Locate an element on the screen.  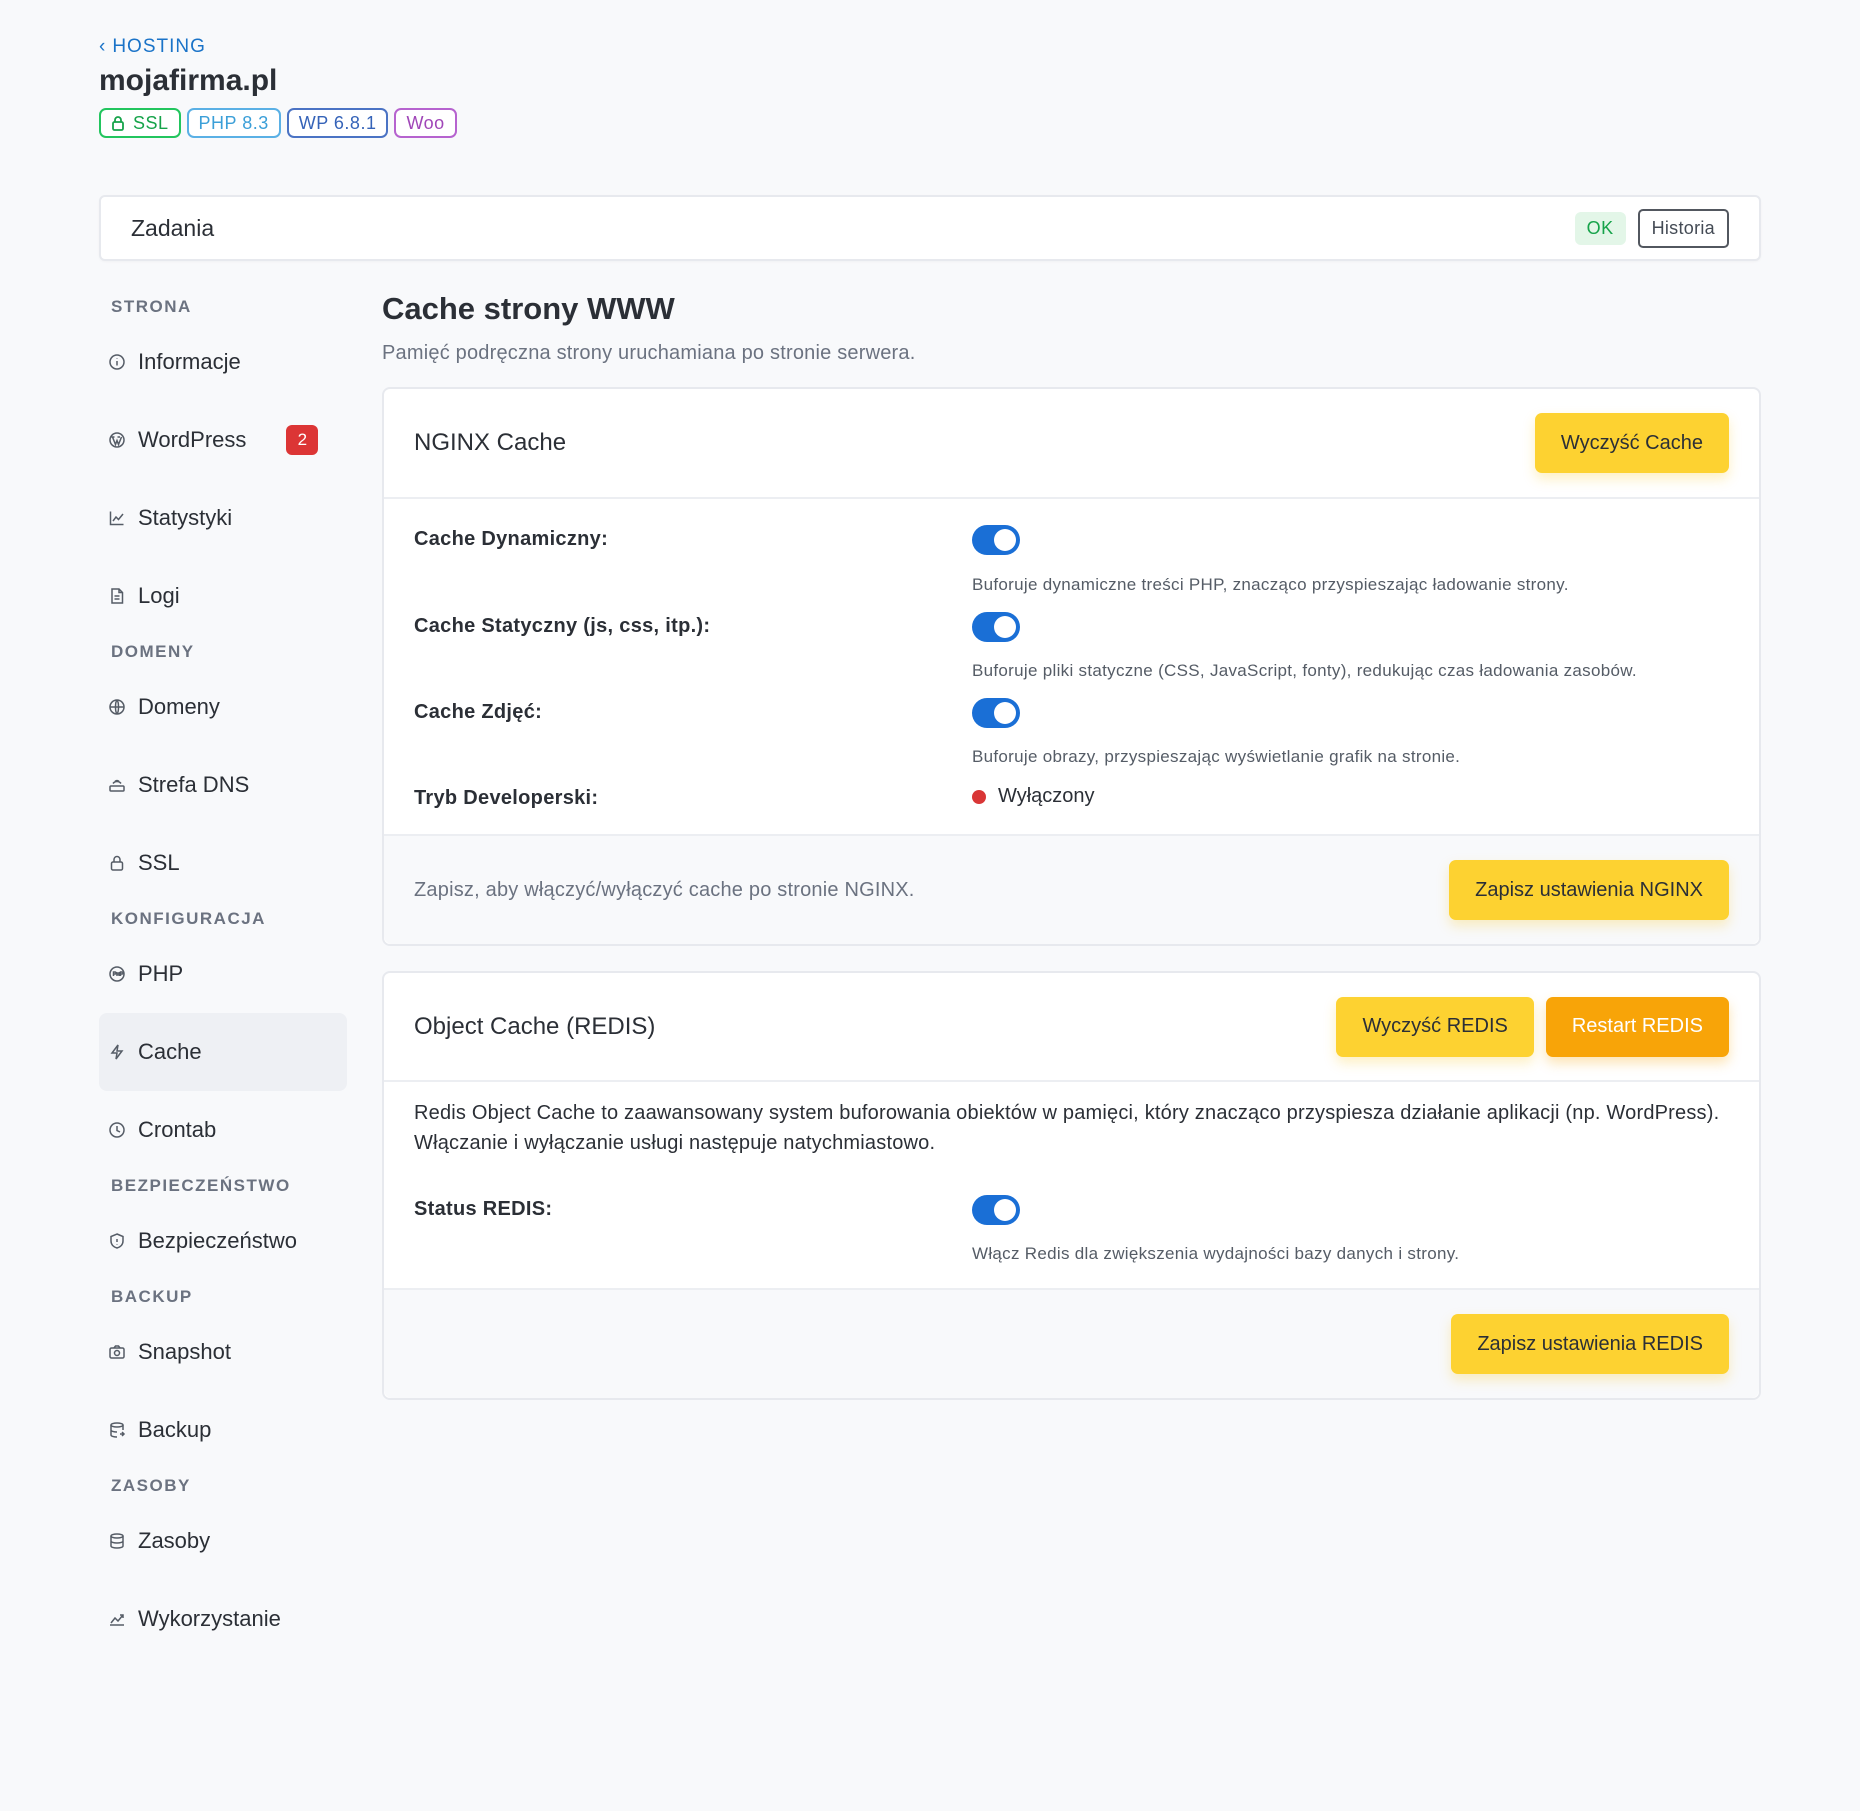
sidebar-item-label: Domeny is located at coordinates (179, 706).